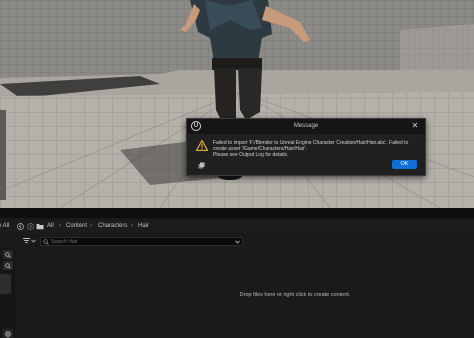 This screenshot has width=474, height=338. Describe the element at coordinates (50, 226) in the screenshot. I see `breadcrumb-all: All` at that location.